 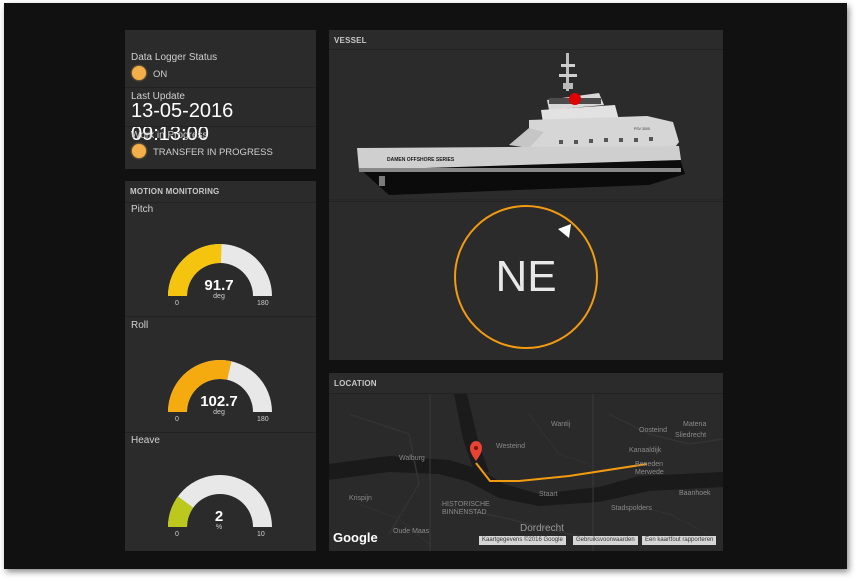 I want to click on heave-min: 0, so click(x=177, y=534).